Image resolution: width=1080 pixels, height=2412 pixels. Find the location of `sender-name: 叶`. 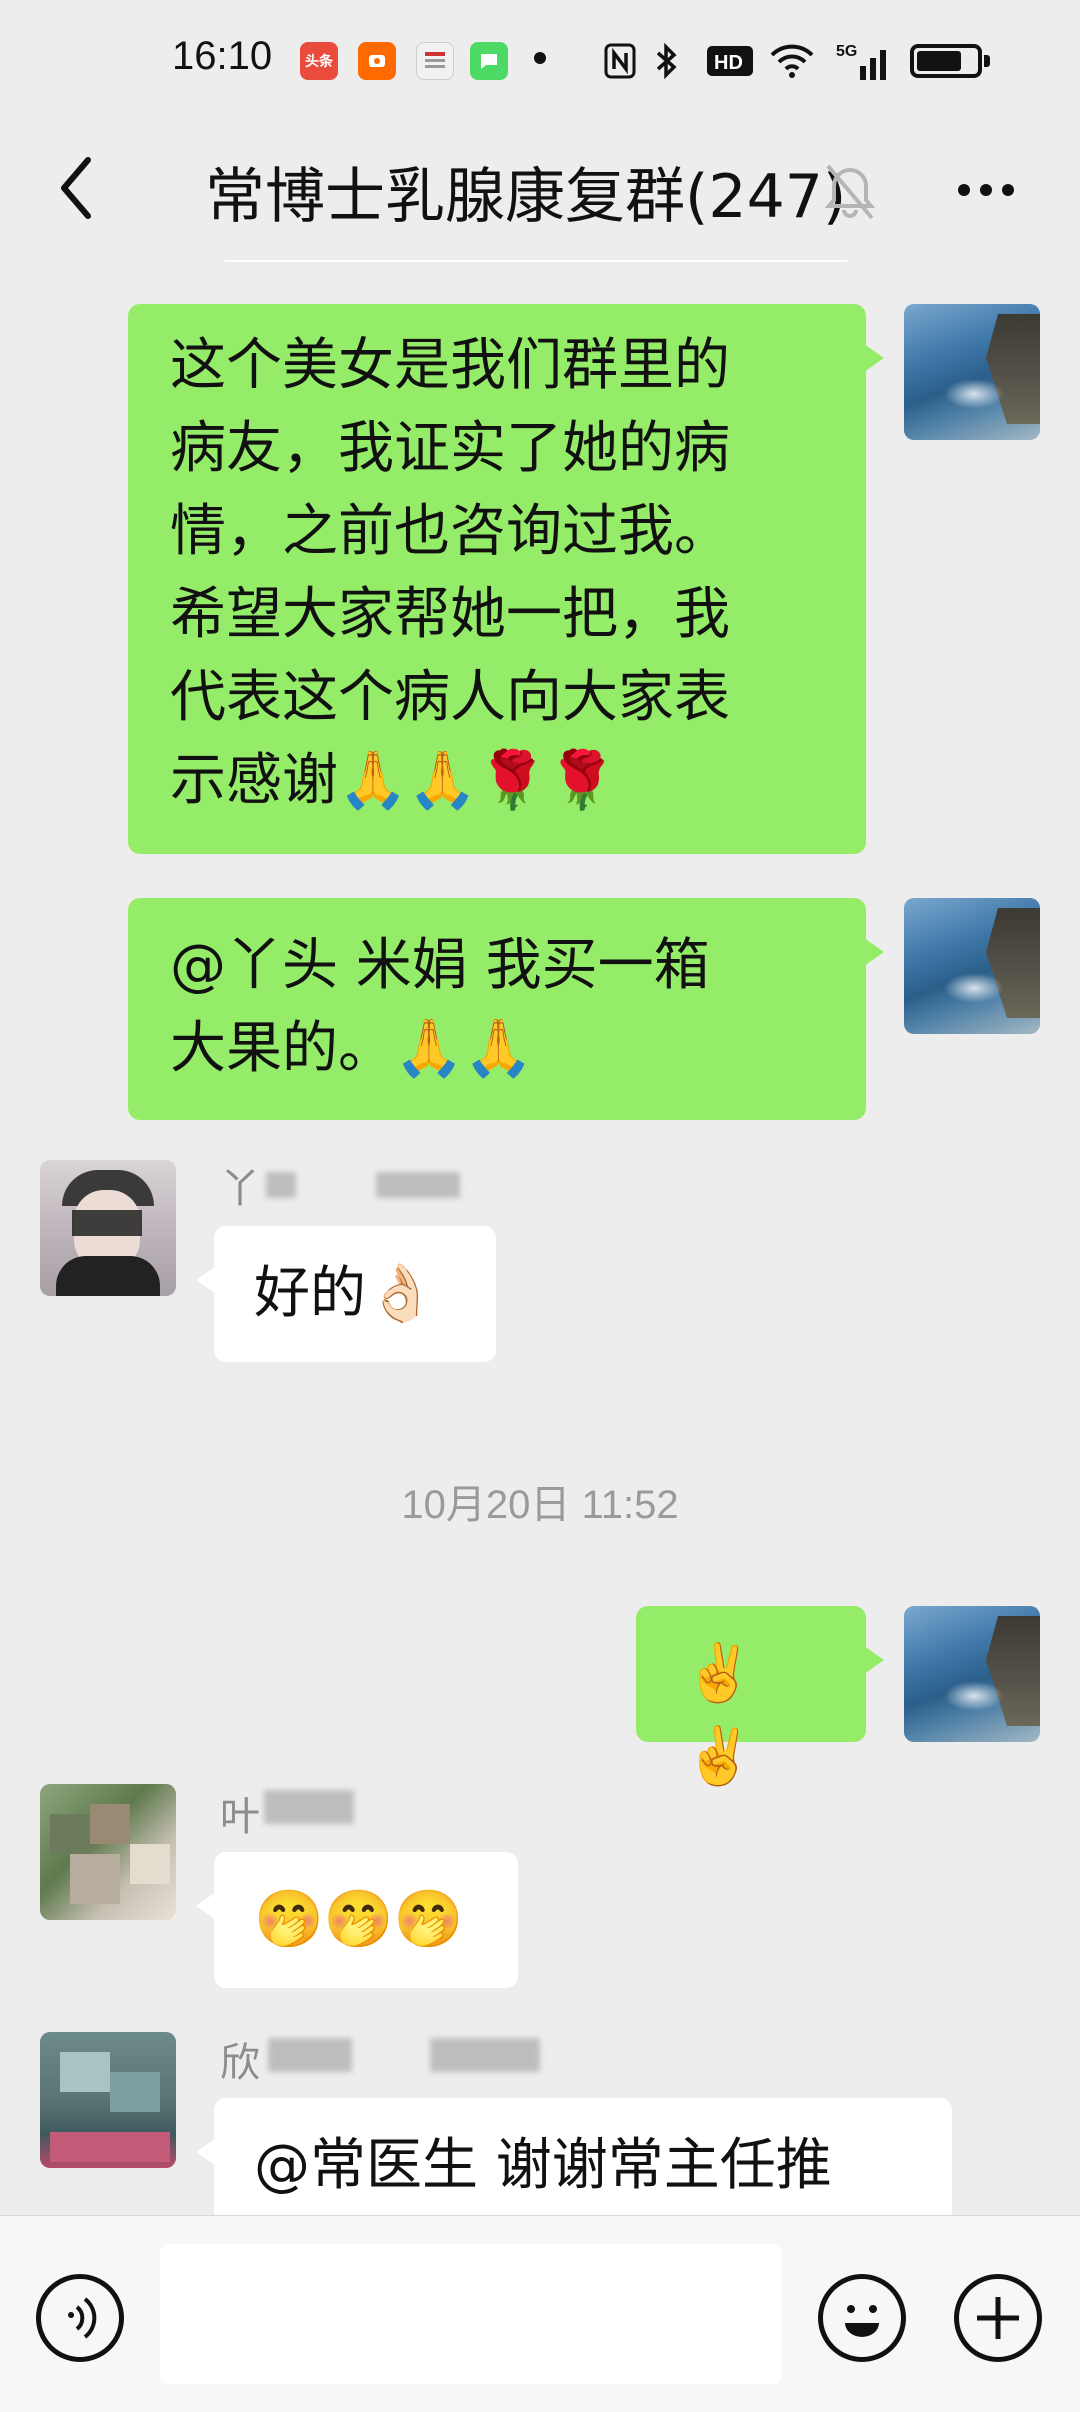

sender-name: 叶 is located at coordinates (240, 1817).